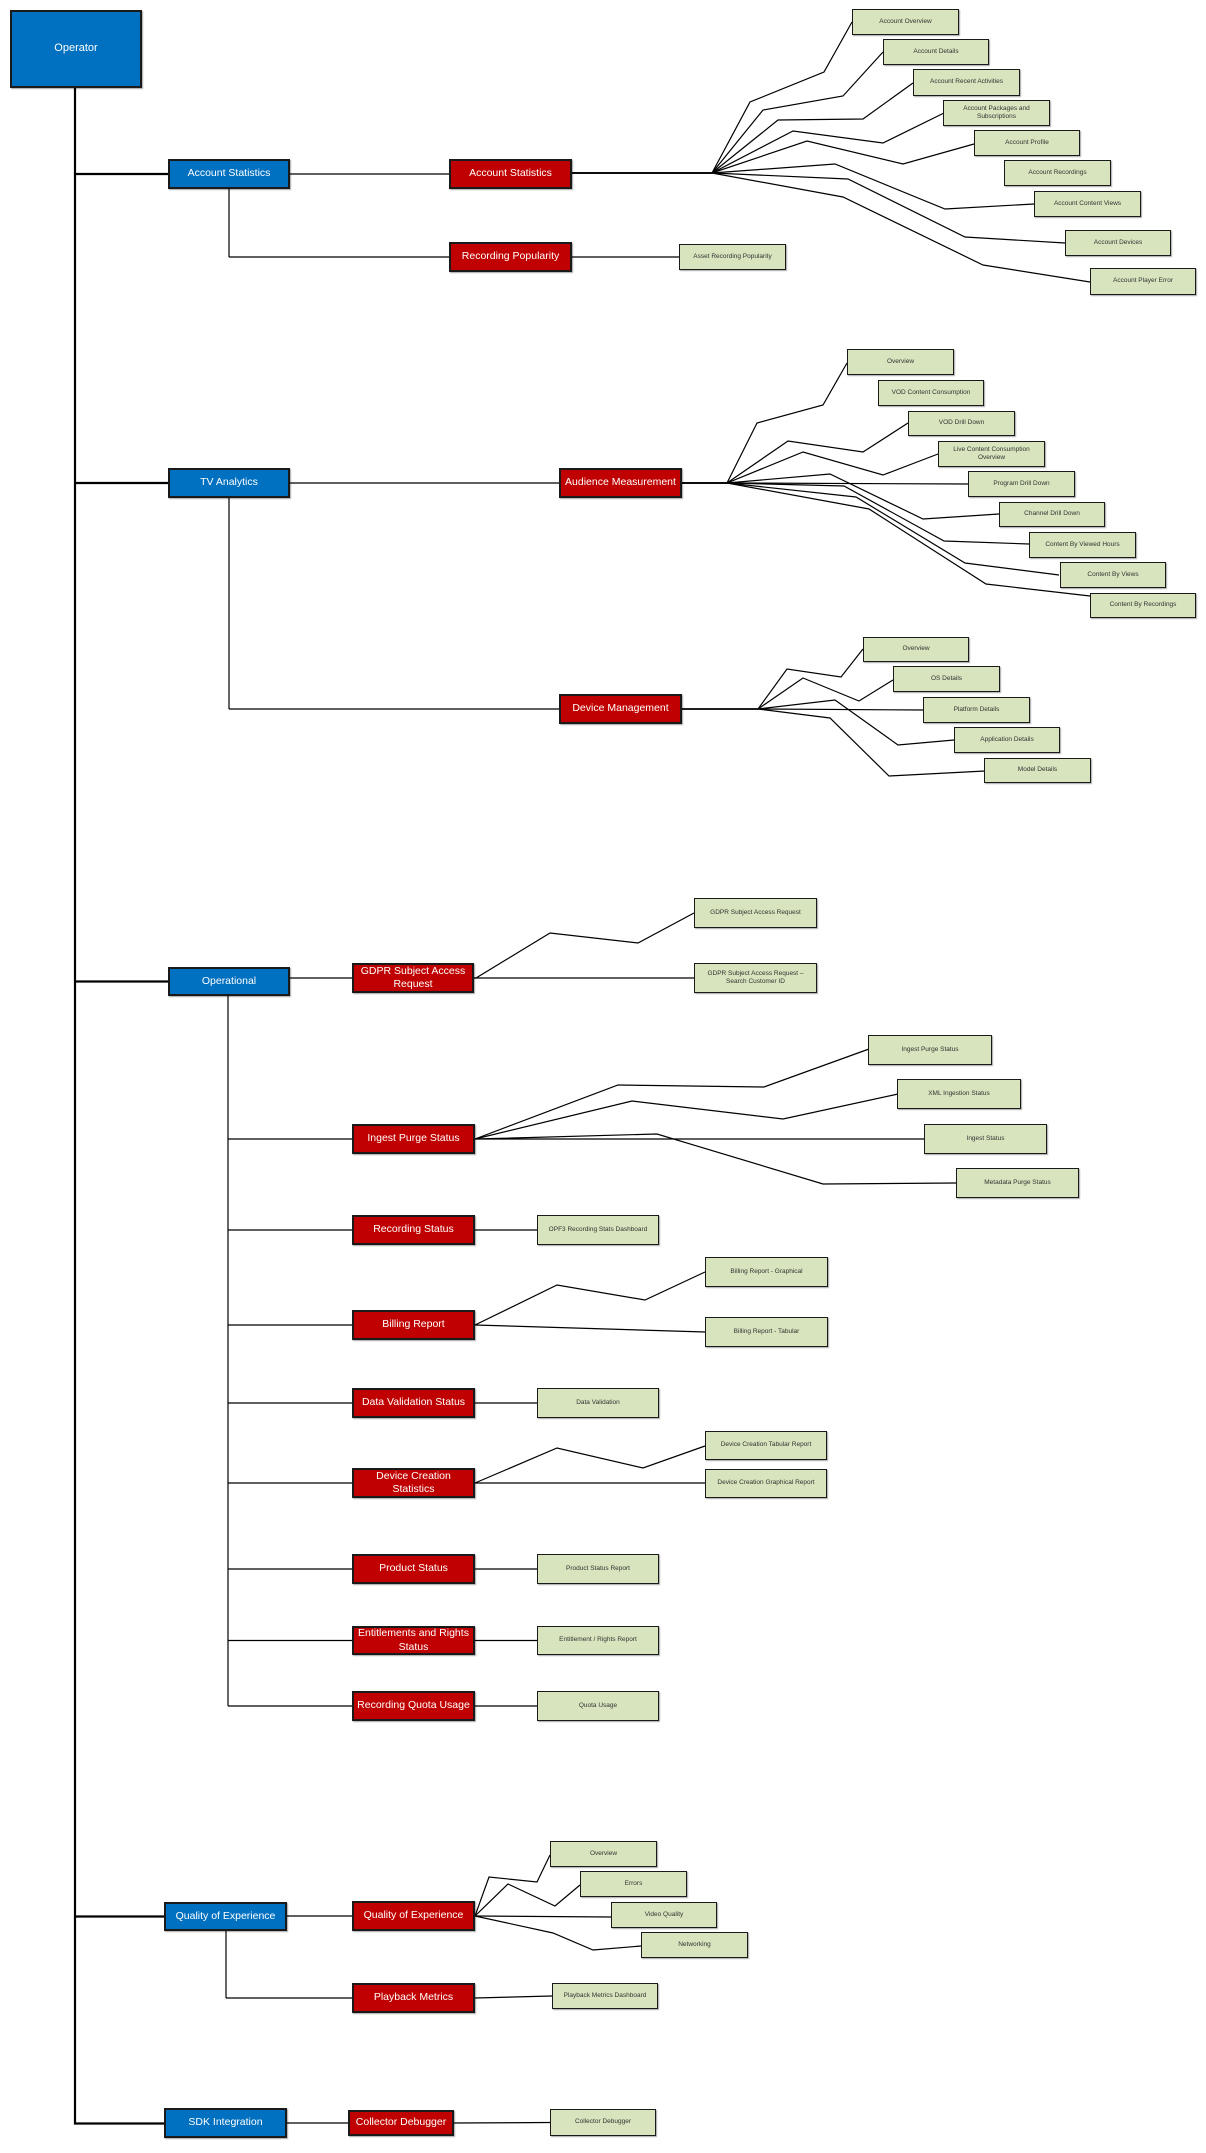 The image size is (1206, 2153). What do you see at coordinates (931, 393) in the screenshot?
I see `dashboard-vod-content-consumption: VOD Content Consumption` at bounding box center [931, 393].